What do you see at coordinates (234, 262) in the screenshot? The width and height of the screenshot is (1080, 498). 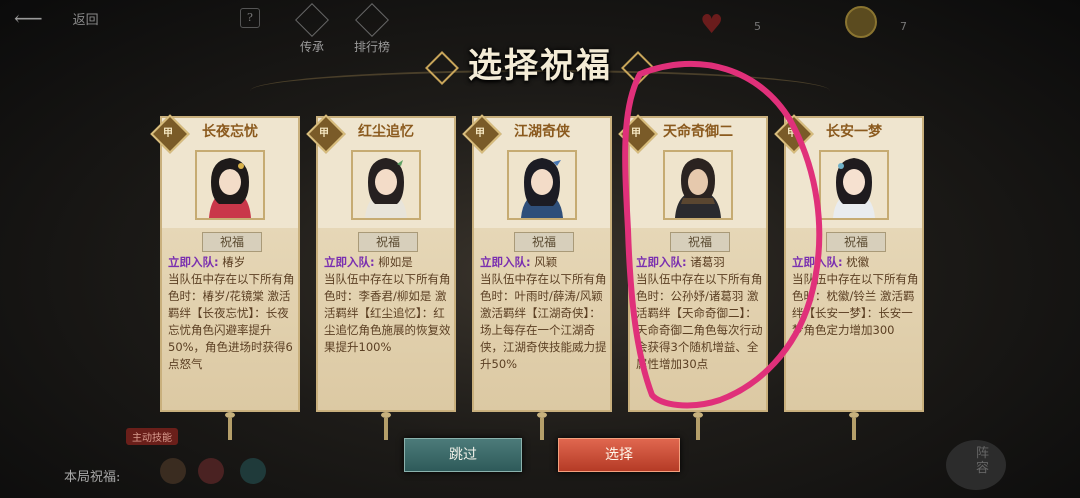 I see `join-character: 椿岁` at bounding box center [234, 262].